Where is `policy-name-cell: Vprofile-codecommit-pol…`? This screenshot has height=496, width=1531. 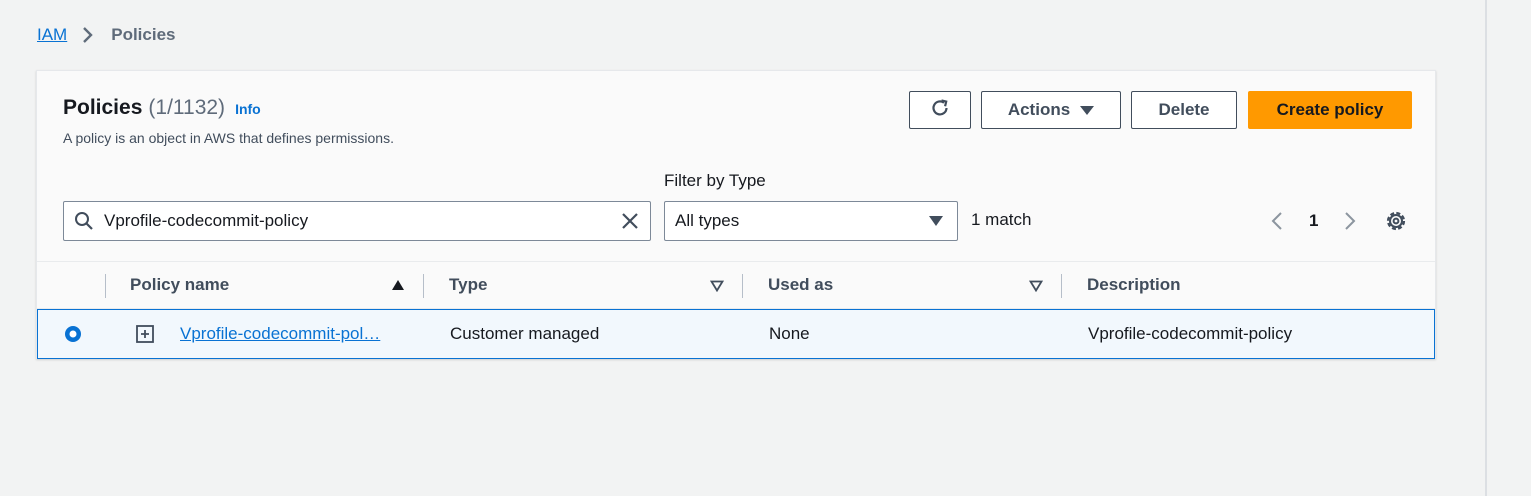 policy-name-cell: Vprofile-codecommit-pol… is located at coordinates (290, 334).